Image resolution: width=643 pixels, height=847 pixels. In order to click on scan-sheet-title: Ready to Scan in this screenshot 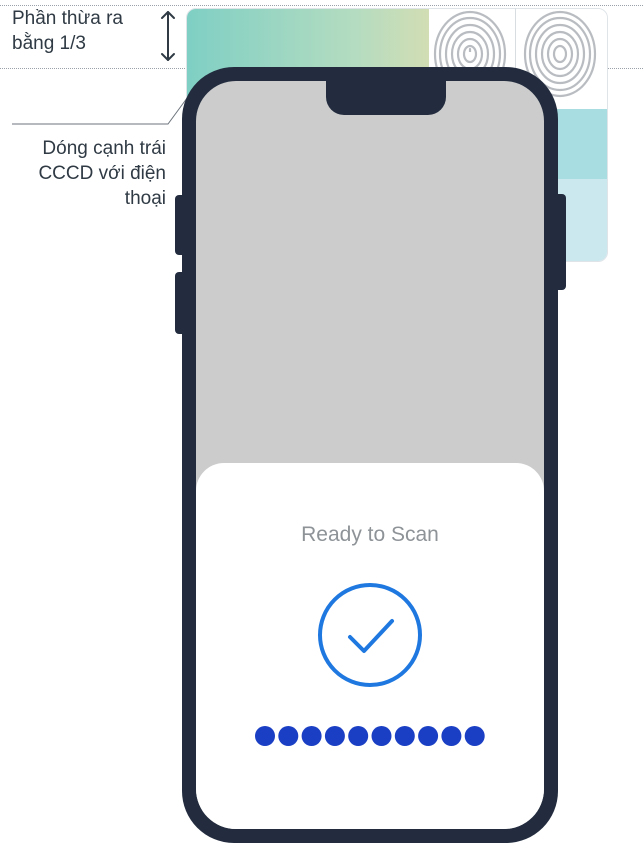, I will do `click(370, 534)`.